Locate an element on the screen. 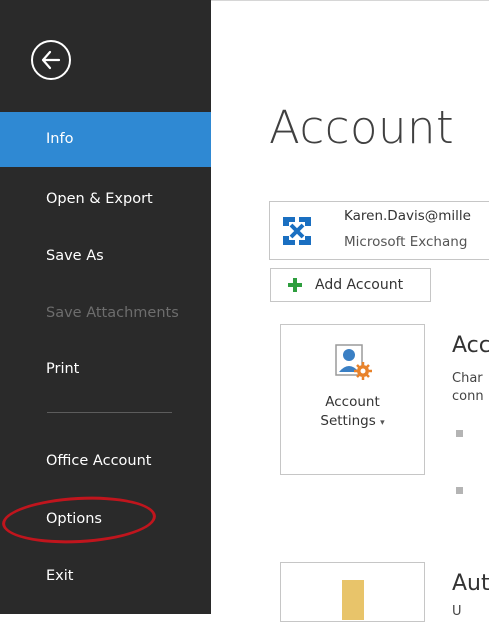 This screenshot has width=489, height=622. nav-item-exit: Exit is located at coordinates (105, 576).